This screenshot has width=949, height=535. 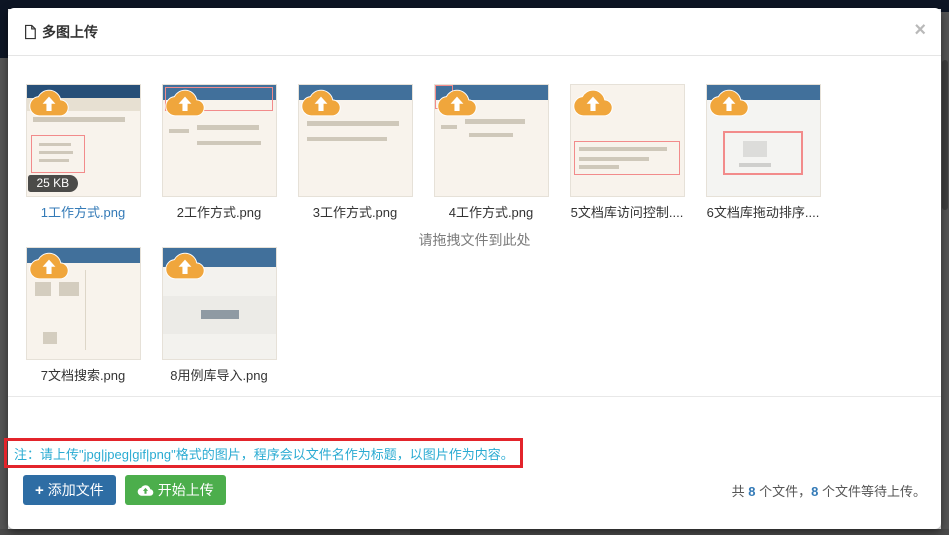 I want to click on file-name: 4工作方式.png, so click(x=491, y=212).